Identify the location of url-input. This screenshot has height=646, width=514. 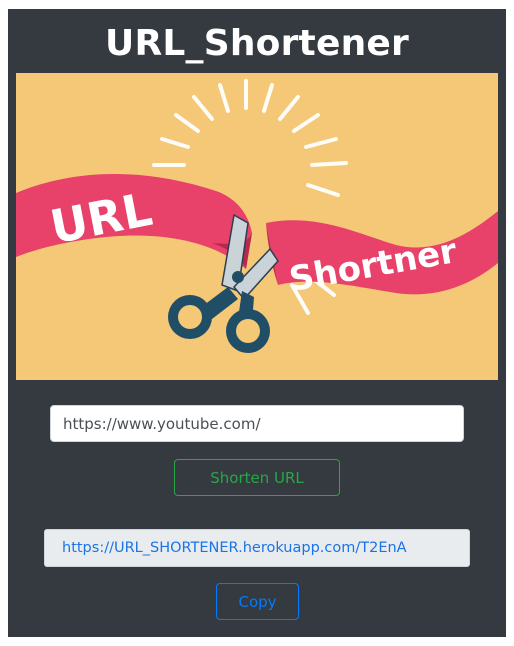
(257, 423).